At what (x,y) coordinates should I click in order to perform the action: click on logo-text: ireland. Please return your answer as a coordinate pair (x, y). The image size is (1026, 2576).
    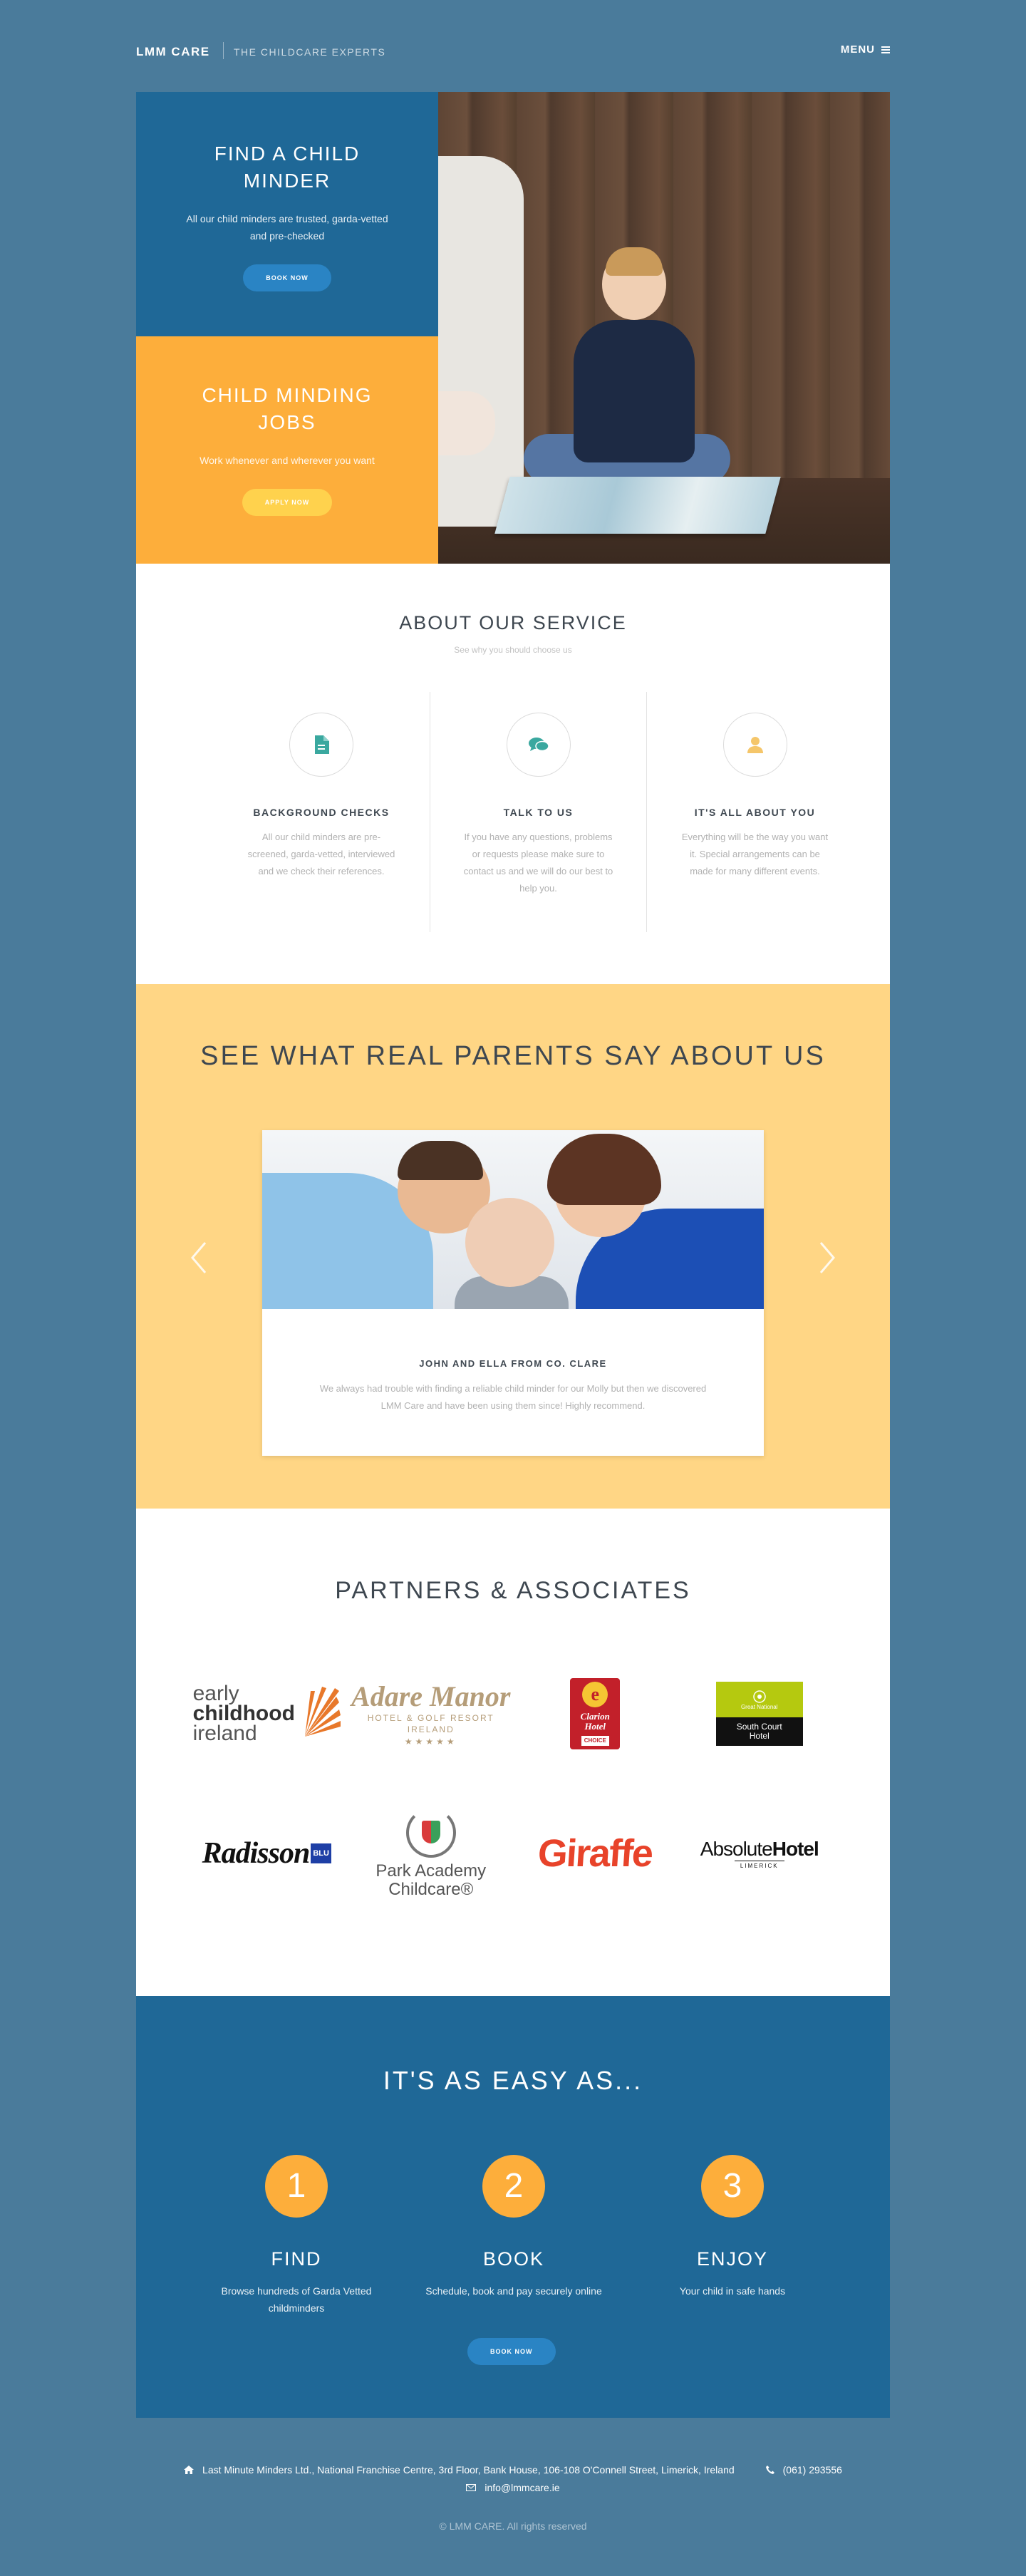
    Looking at the image, I should click on (224, 1733).